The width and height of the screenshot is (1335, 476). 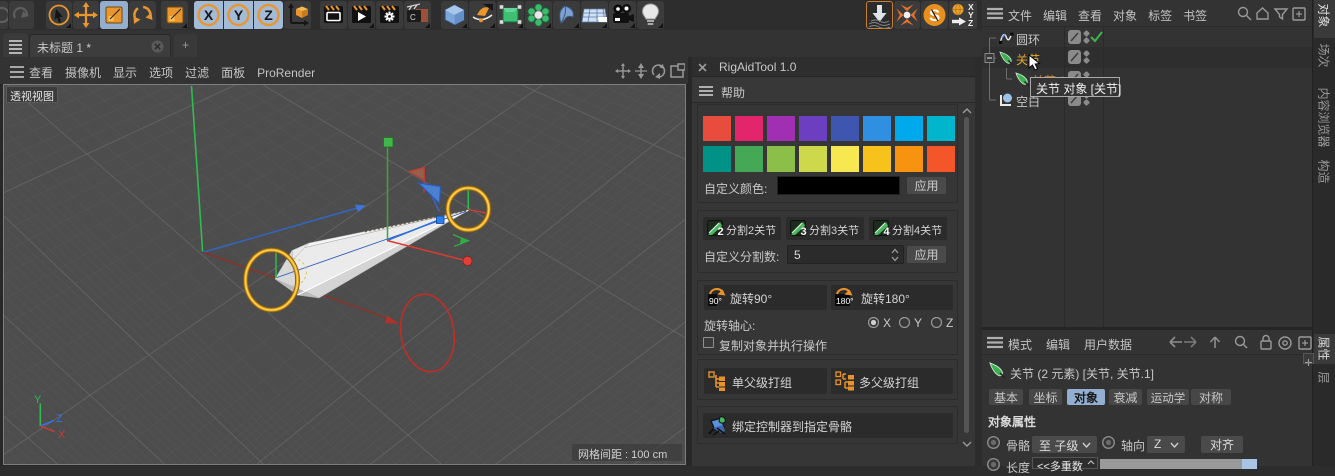 I want to click on svg-text: C, so click(x=413, y=17).